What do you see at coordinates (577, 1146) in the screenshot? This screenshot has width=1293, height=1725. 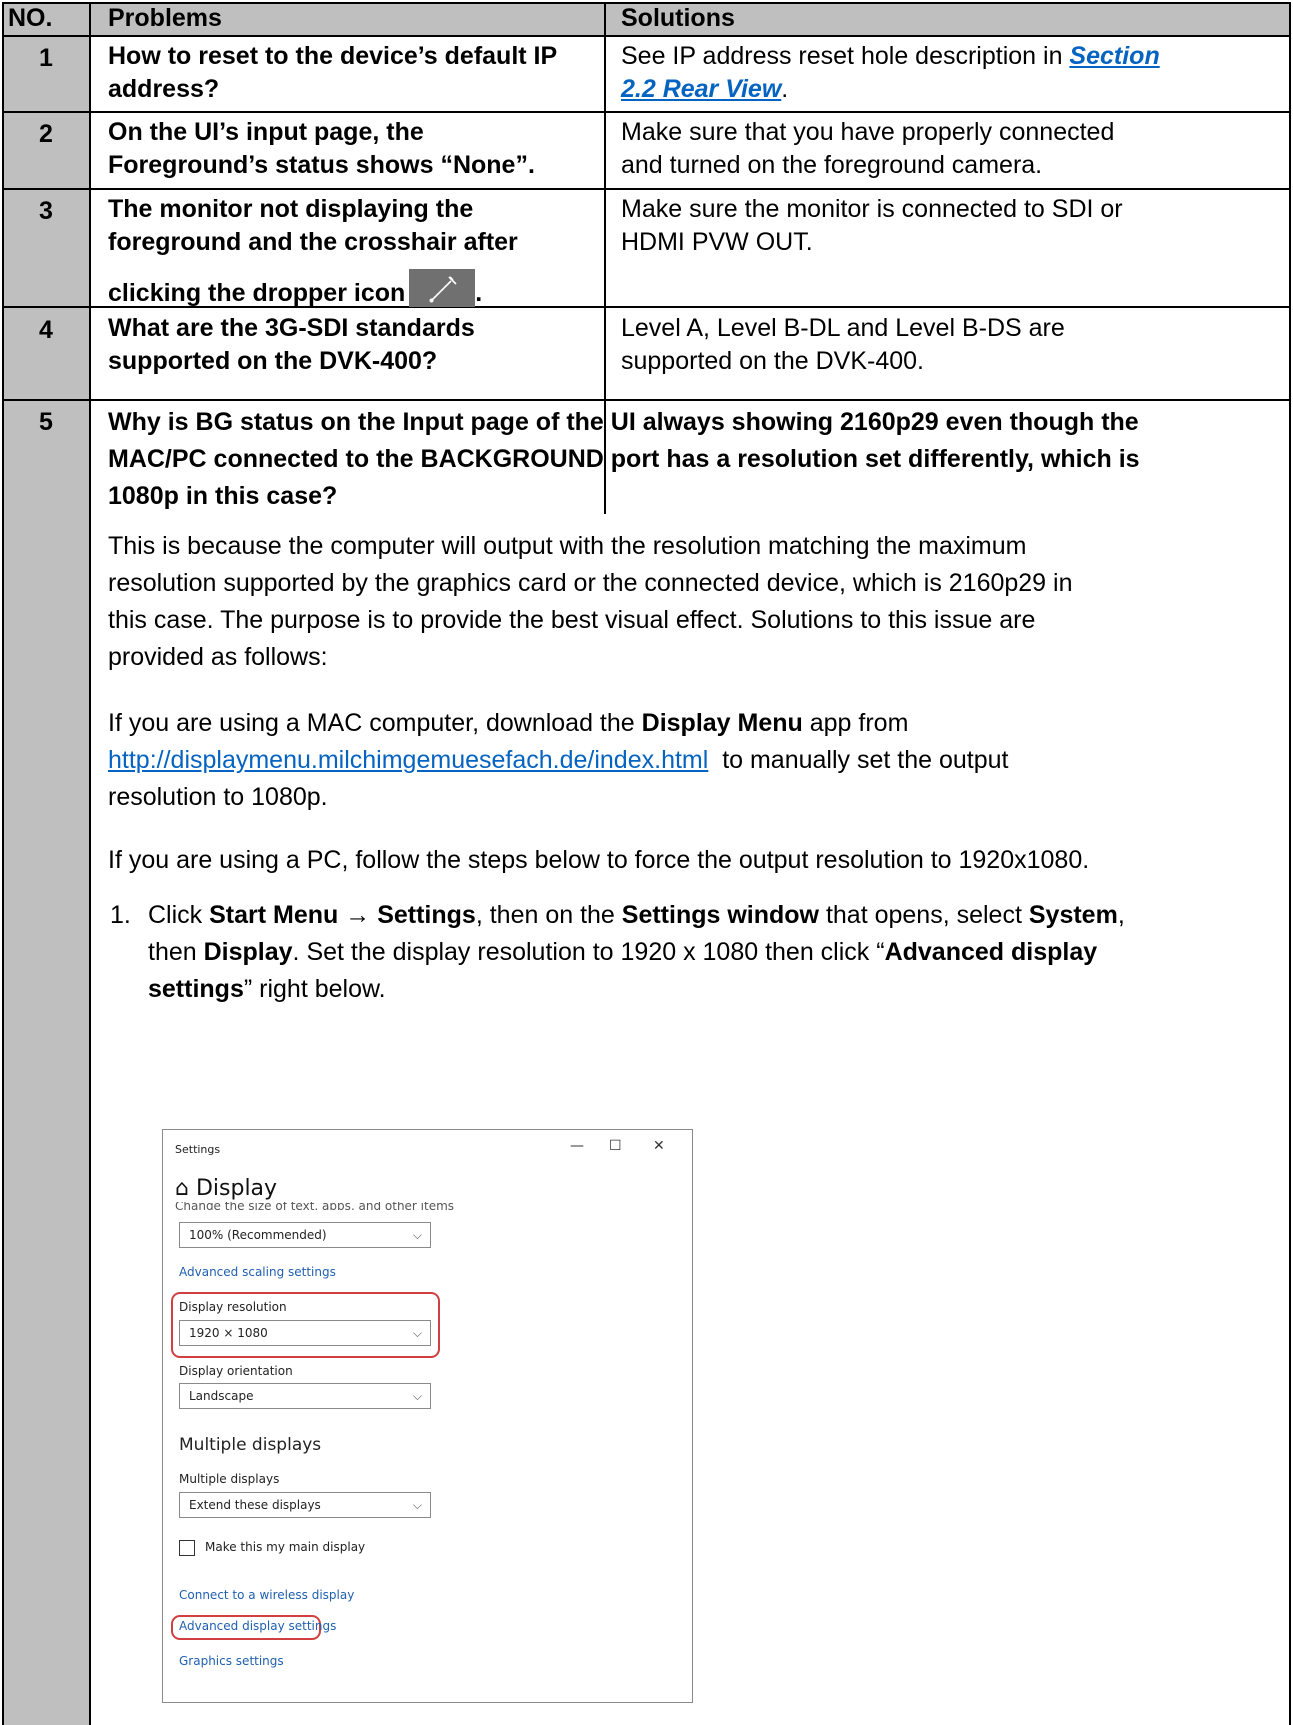 I see `minimize-icon: —` at bounding box center [577, 1146].